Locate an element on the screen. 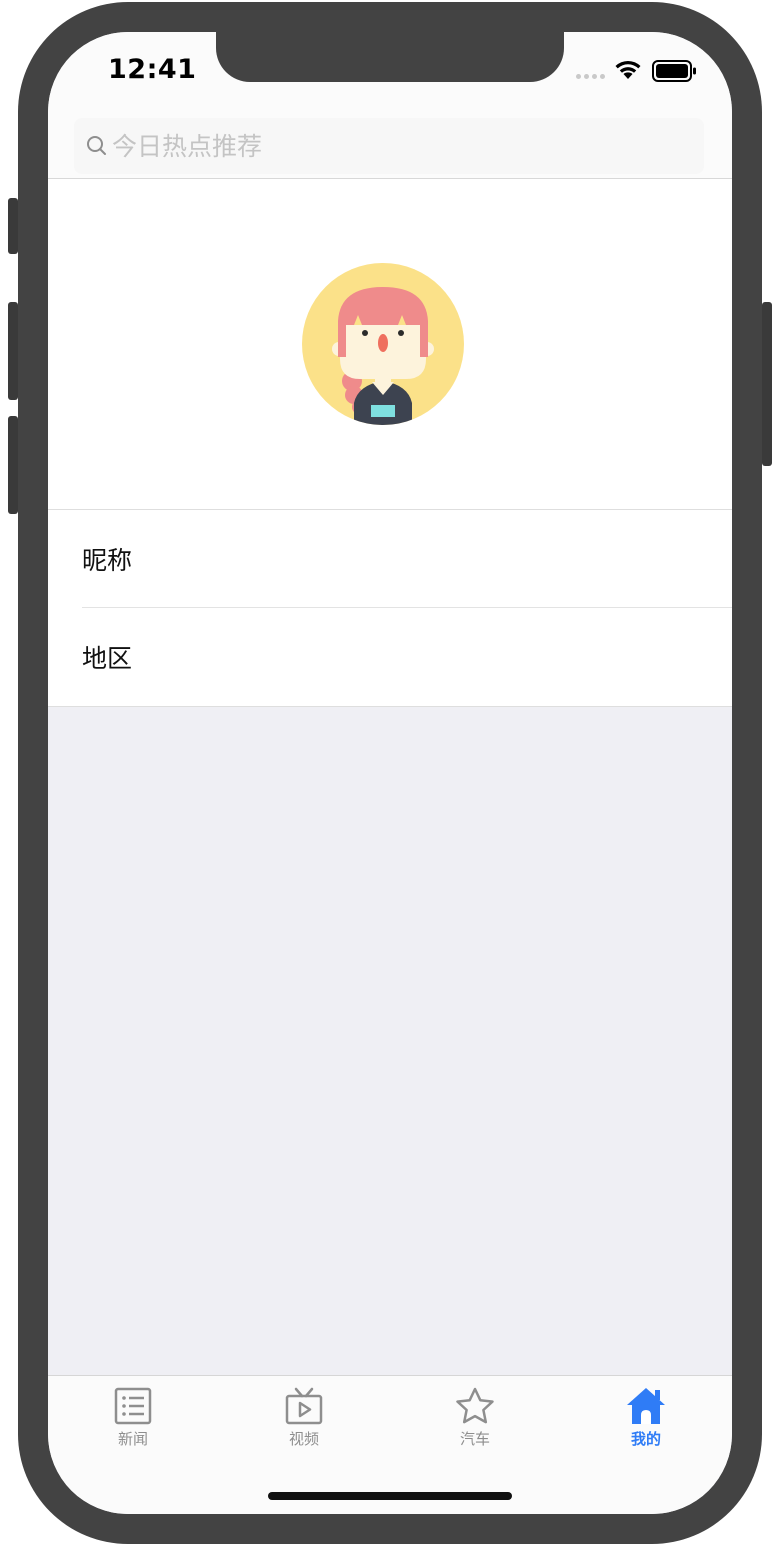 Image resolution: width=780 pixels, height=1546 pixels. tab-news: 新闻 is located at coordinates (133, 1417).